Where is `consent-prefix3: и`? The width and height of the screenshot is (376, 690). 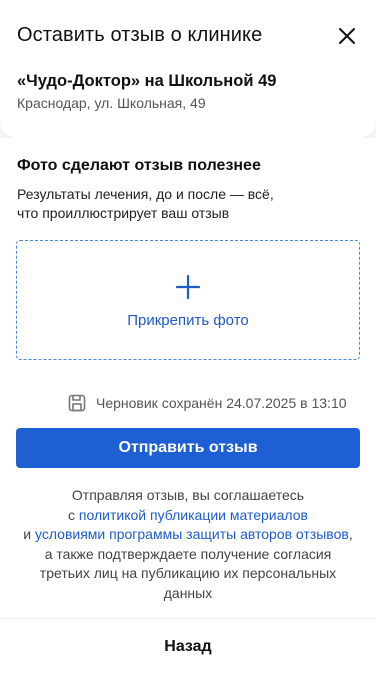 consent-prefix3: и is located at coordinates (29, 534).